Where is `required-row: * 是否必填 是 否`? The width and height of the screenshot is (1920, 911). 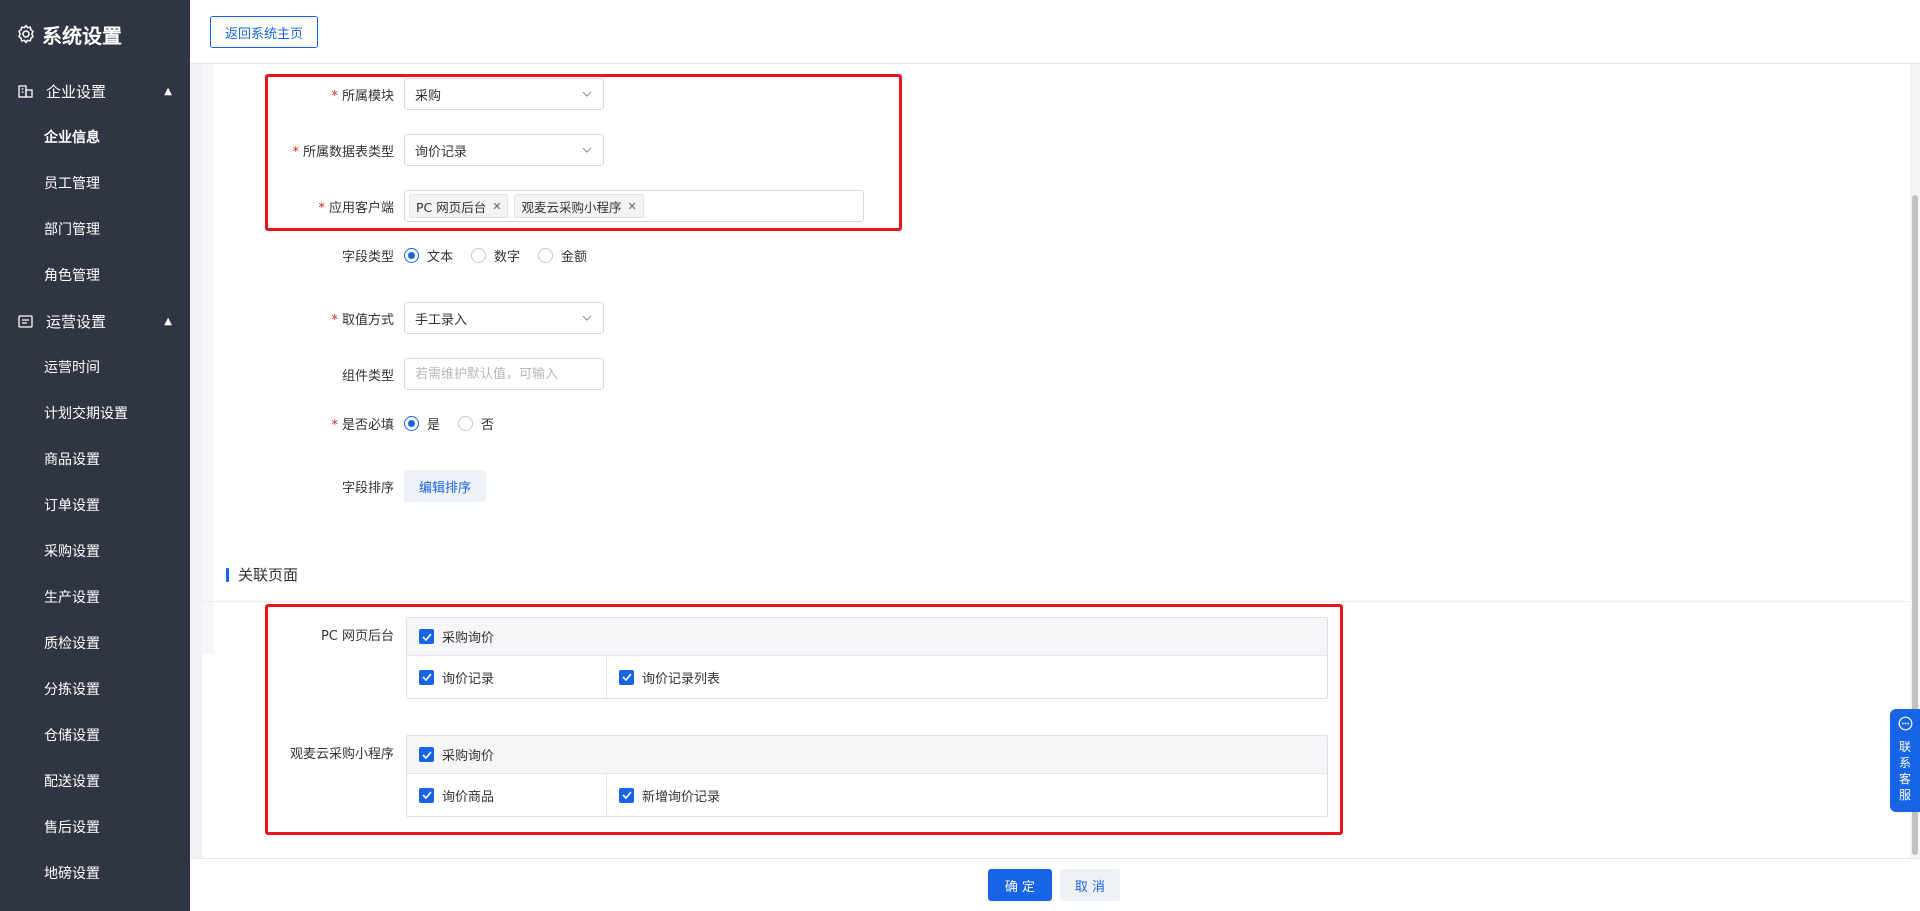
required-row: * 是否必填 是 否 is located at coordinates (354, 423).